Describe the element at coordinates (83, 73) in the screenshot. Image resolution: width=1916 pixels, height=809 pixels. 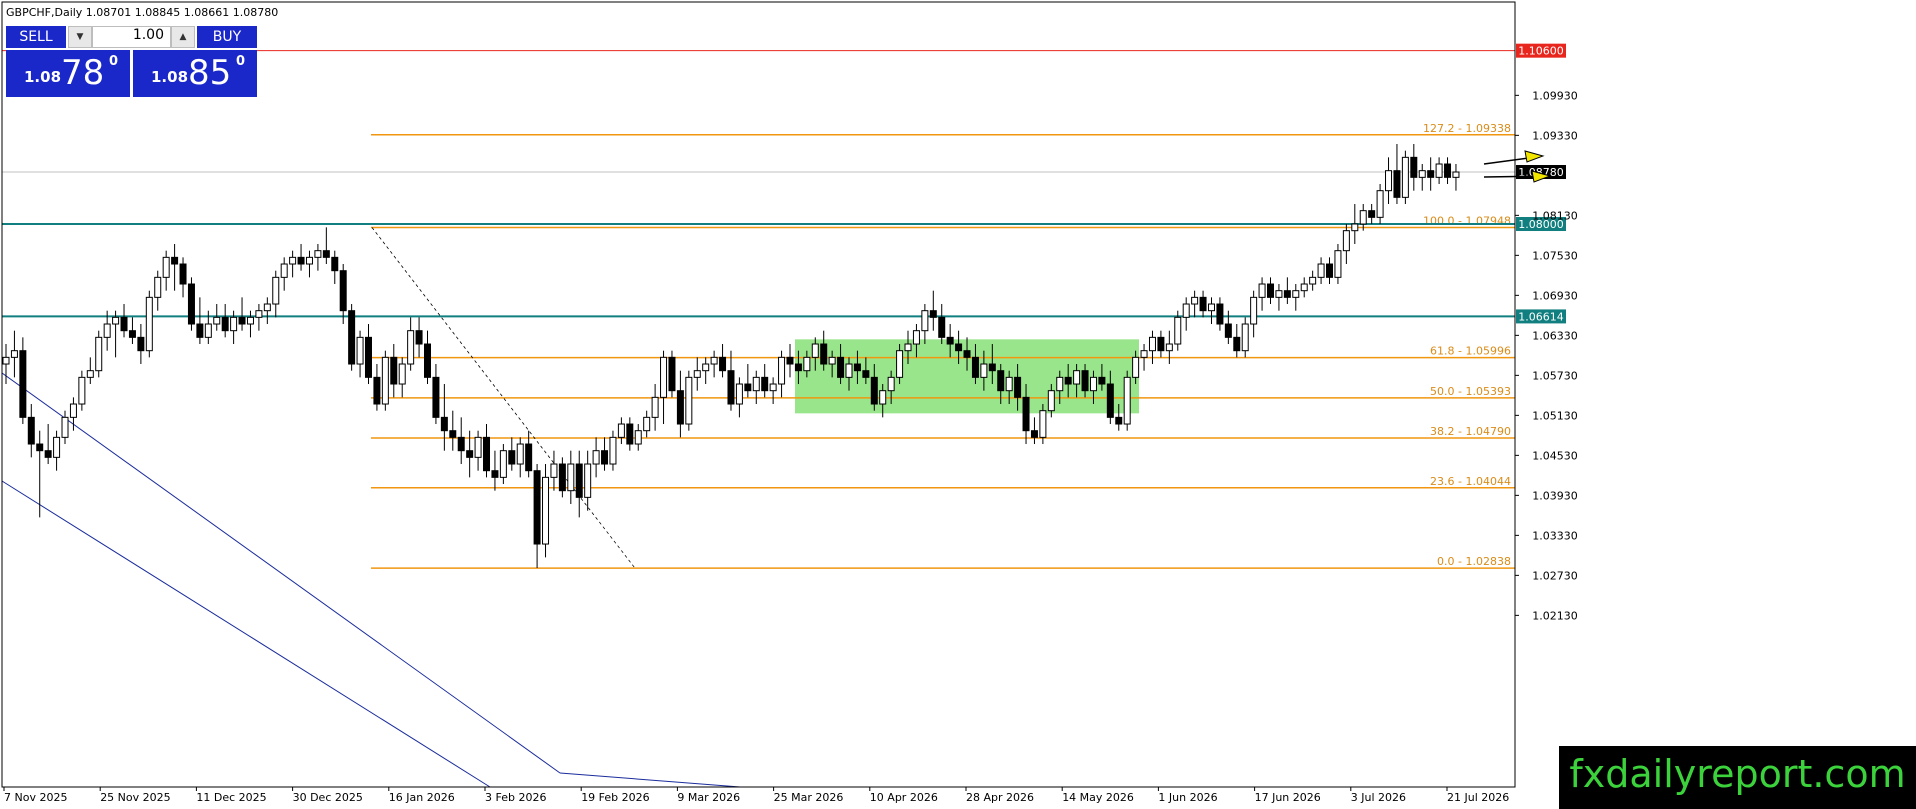
I see `sell-price-pips: 78` at that location.